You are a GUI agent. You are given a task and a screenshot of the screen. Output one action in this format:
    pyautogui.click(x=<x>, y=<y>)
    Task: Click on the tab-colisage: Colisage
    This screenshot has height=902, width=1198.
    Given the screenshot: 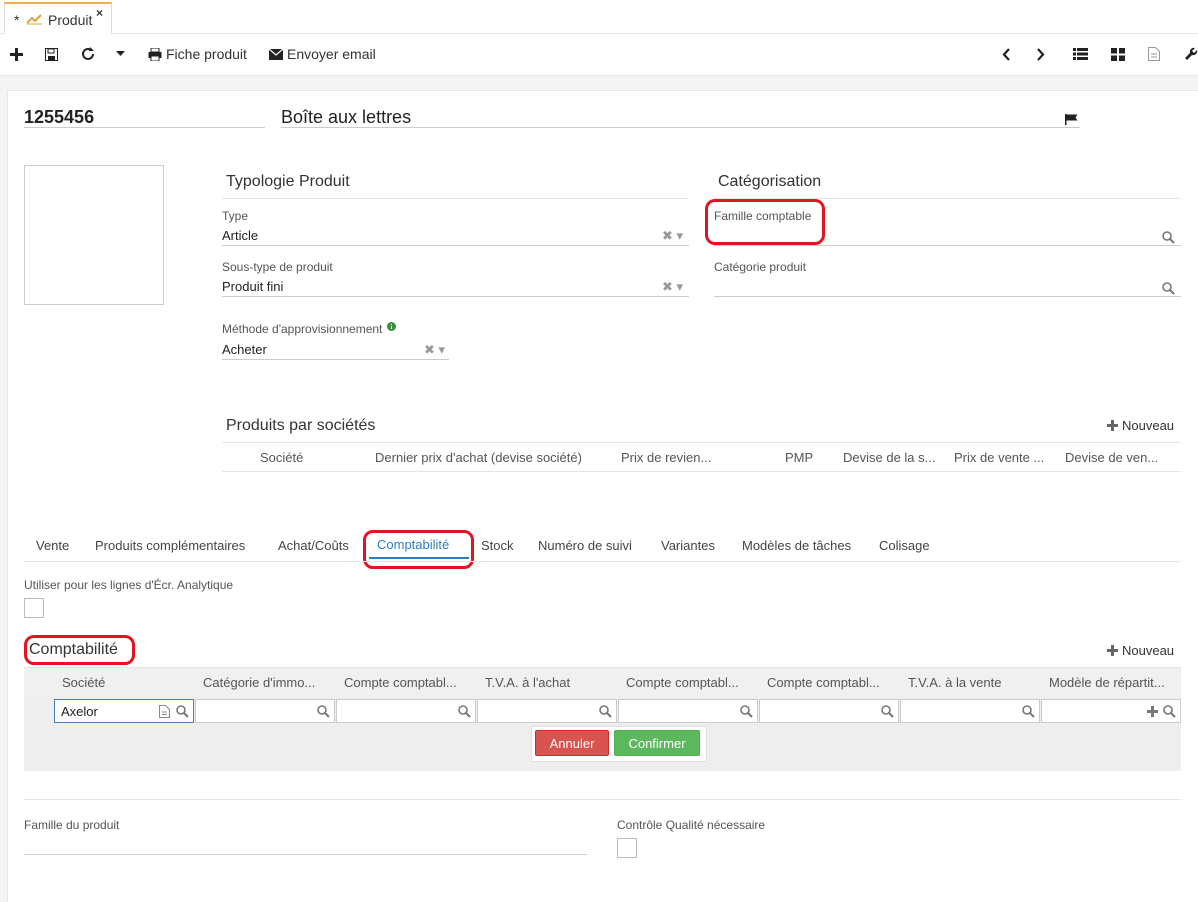 What is the action you would take?
    pyautogui.click(x=904, y=545)
    